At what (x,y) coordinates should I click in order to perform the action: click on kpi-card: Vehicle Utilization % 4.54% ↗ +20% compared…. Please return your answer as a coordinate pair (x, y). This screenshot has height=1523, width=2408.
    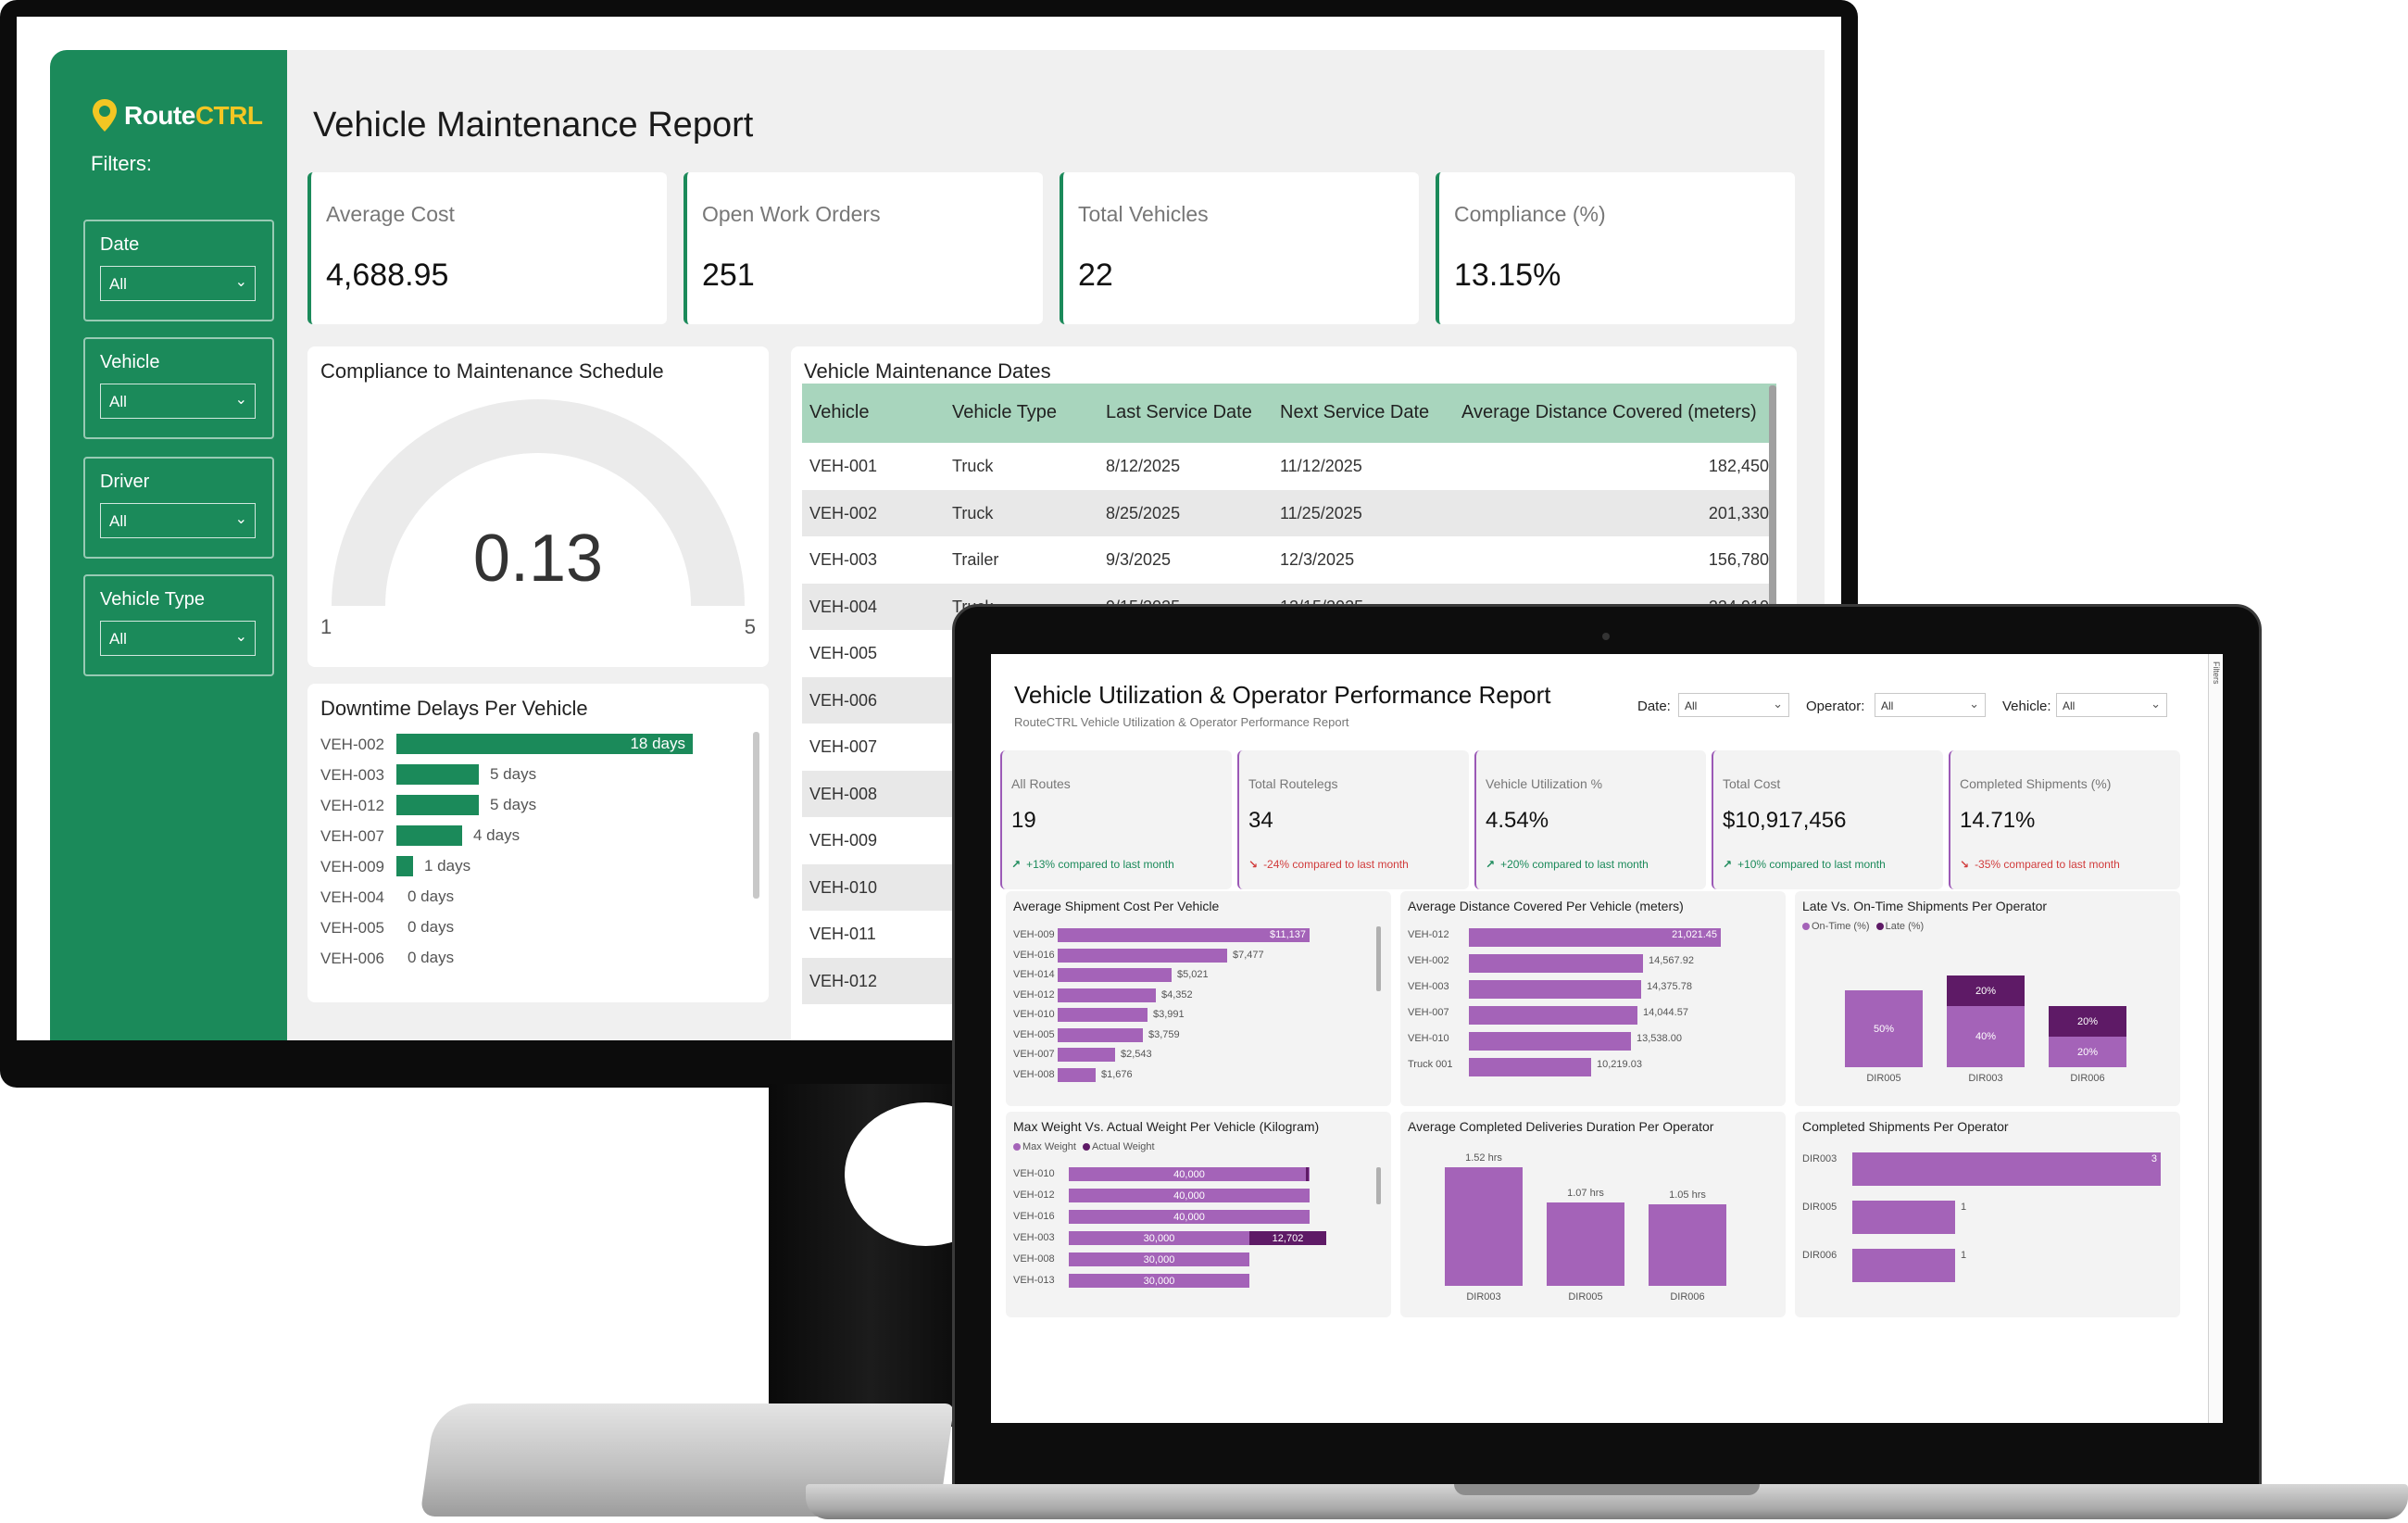
    Looking at the image, I should click on (1590, 819).